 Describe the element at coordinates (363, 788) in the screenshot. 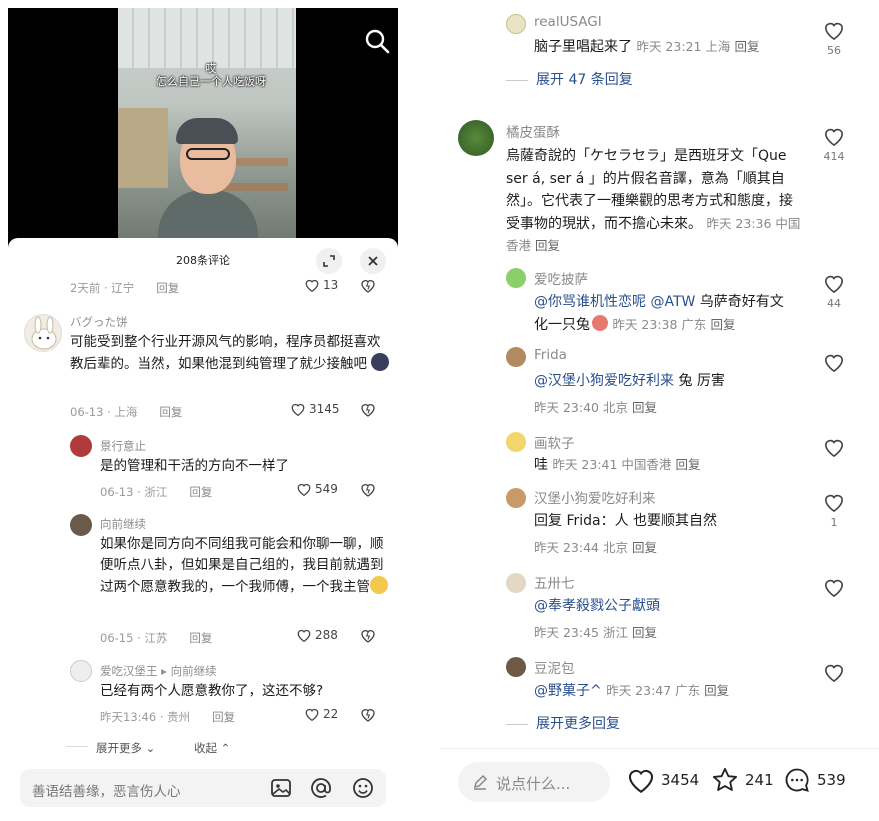

I see `emoji-picker-icon` at that location.